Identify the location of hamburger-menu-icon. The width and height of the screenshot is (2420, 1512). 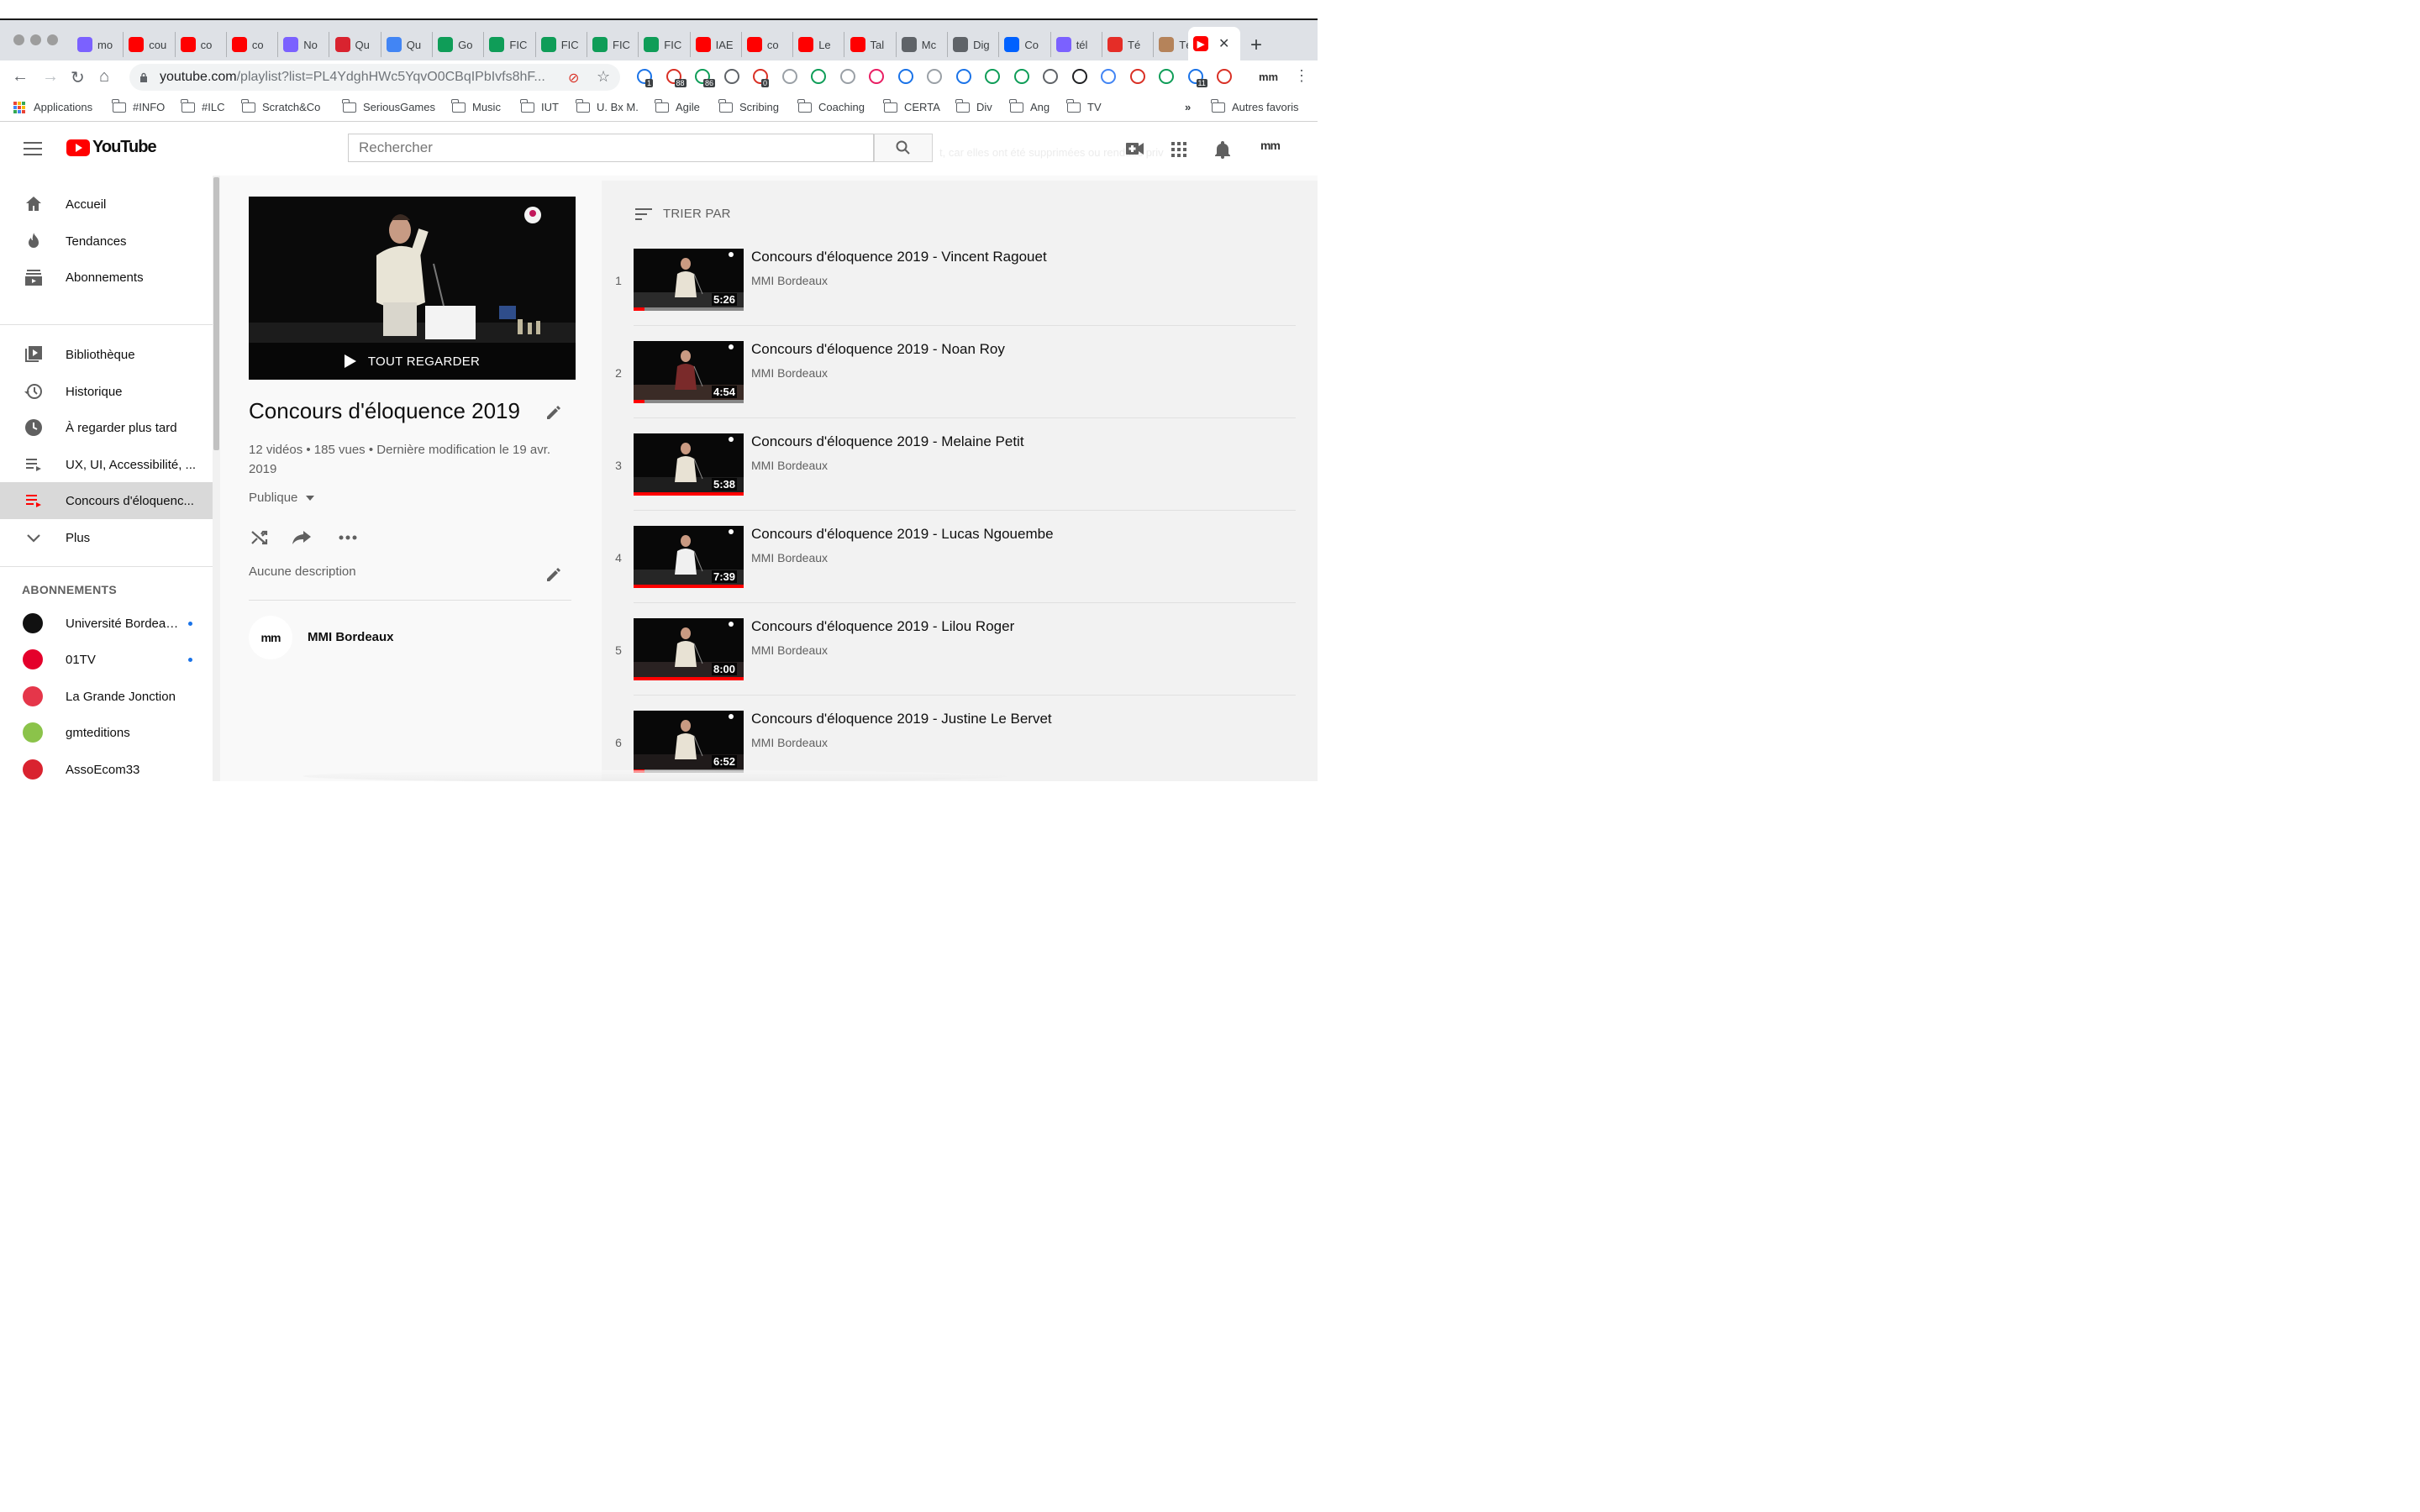
(33, 148).